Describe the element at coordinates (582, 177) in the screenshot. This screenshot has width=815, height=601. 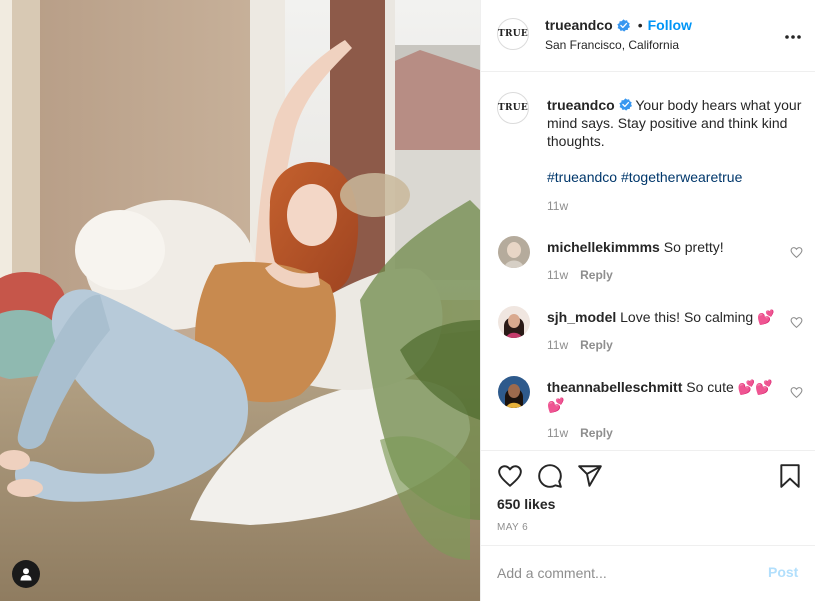
I see `hashtag-link: #trueandco` at that location.